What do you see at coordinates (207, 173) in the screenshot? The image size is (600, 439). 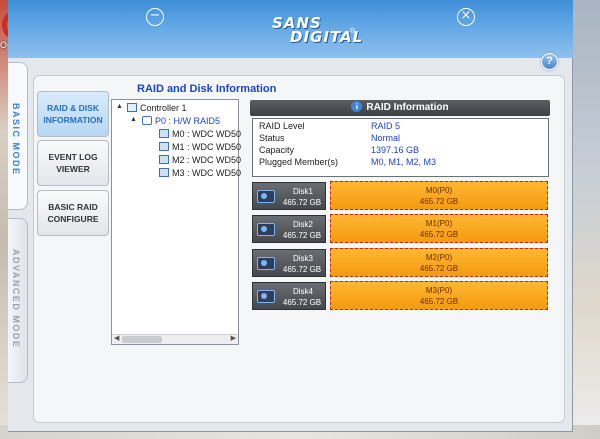 I see `tree-item-disk-label: M3 : WDC WD50` at bounding box center [207, 173].